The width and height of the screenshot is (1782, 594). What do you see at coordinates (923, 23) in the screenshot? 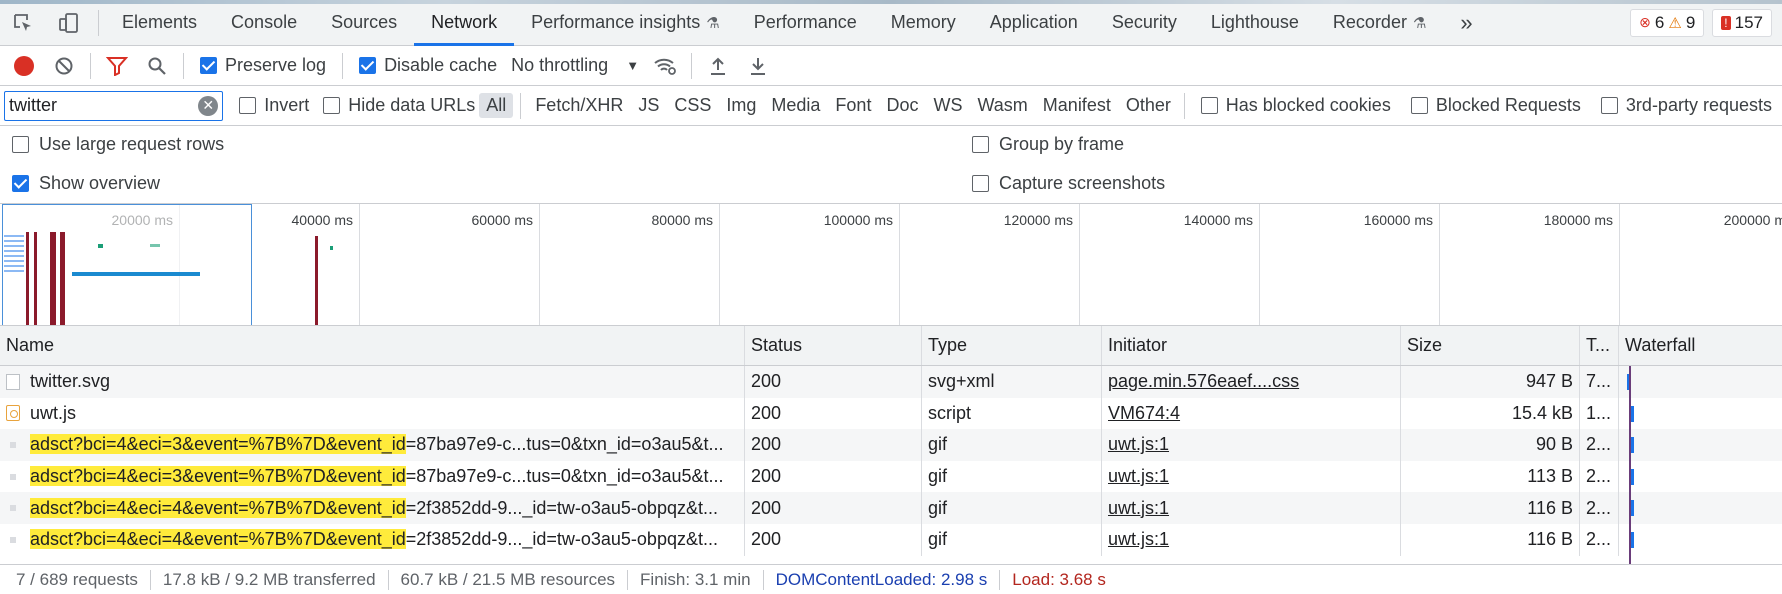
I see `tab-memory: Memory` at bounding box center [923, 23].